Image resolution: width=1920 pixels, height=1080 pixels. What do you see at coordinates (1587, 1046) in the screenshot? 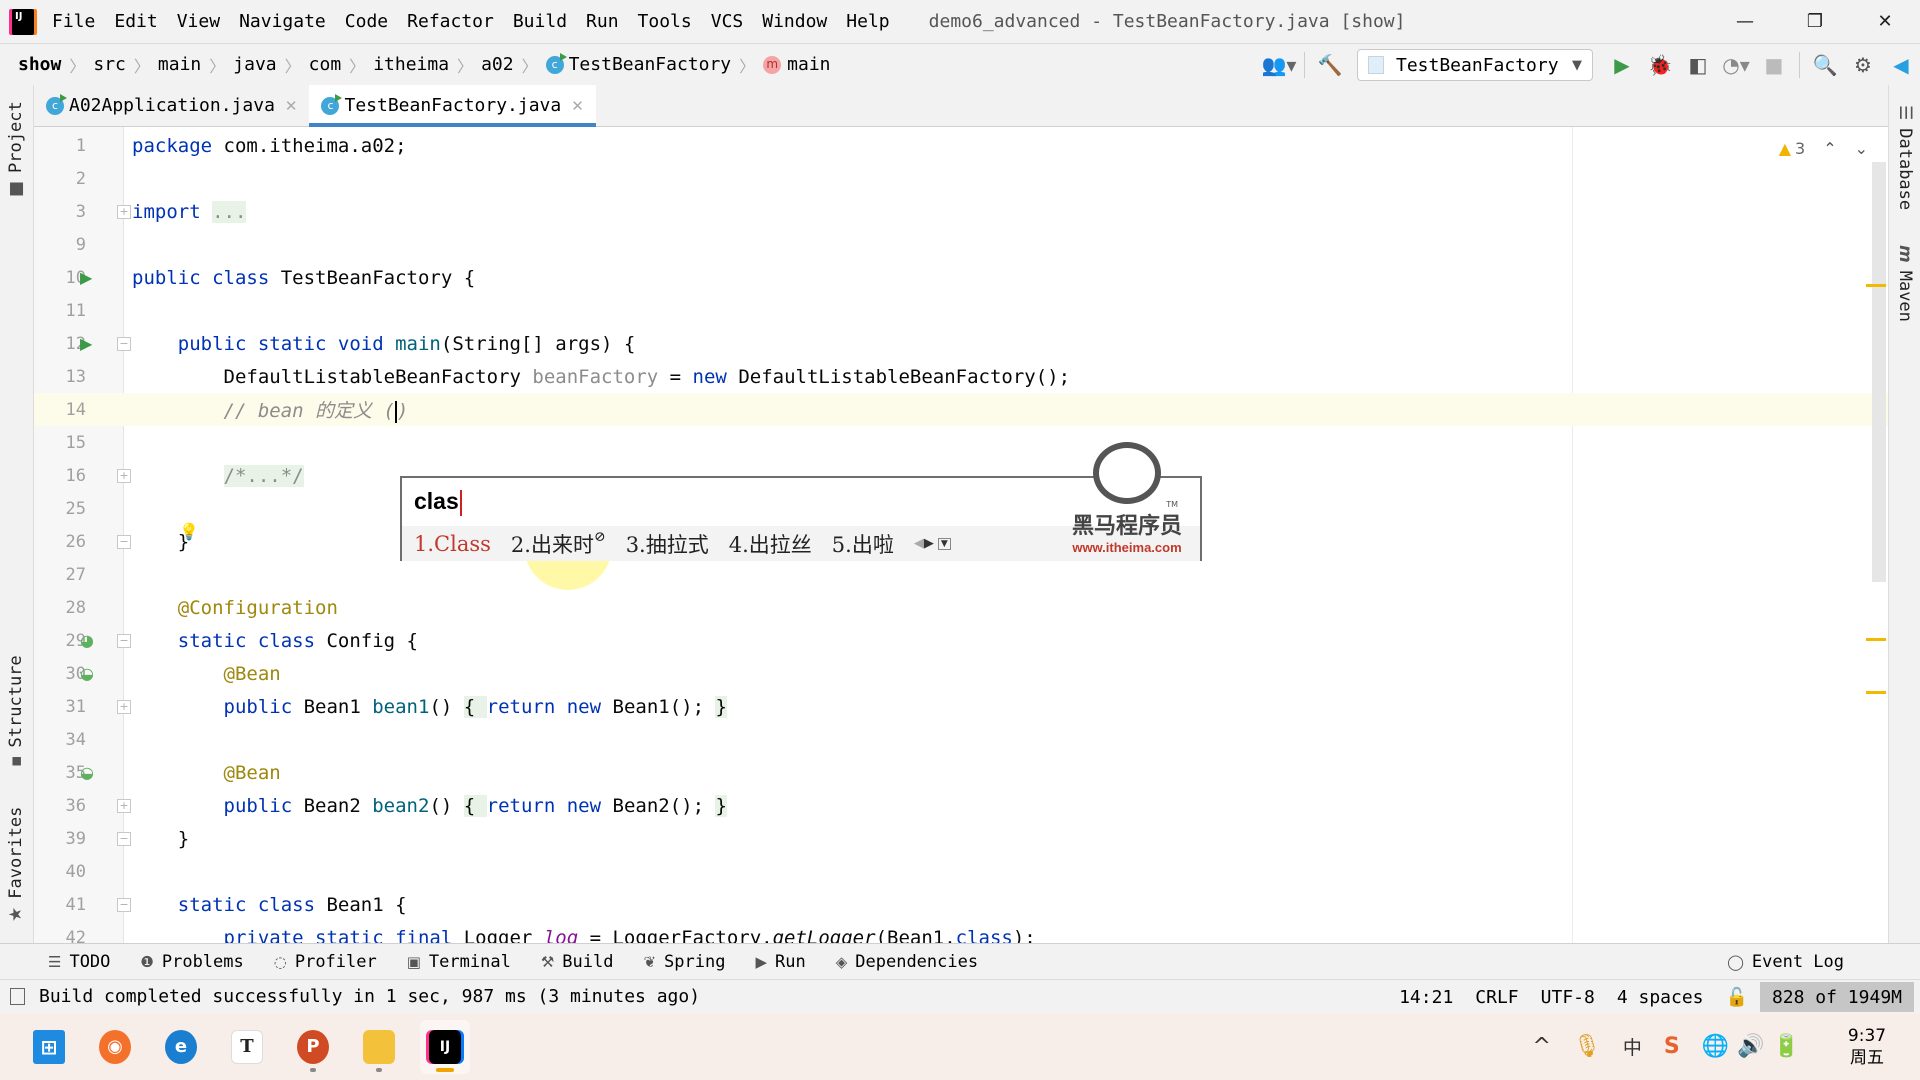
I see `microphone-icon: 🎙` at bounding box center [1587, 1046].